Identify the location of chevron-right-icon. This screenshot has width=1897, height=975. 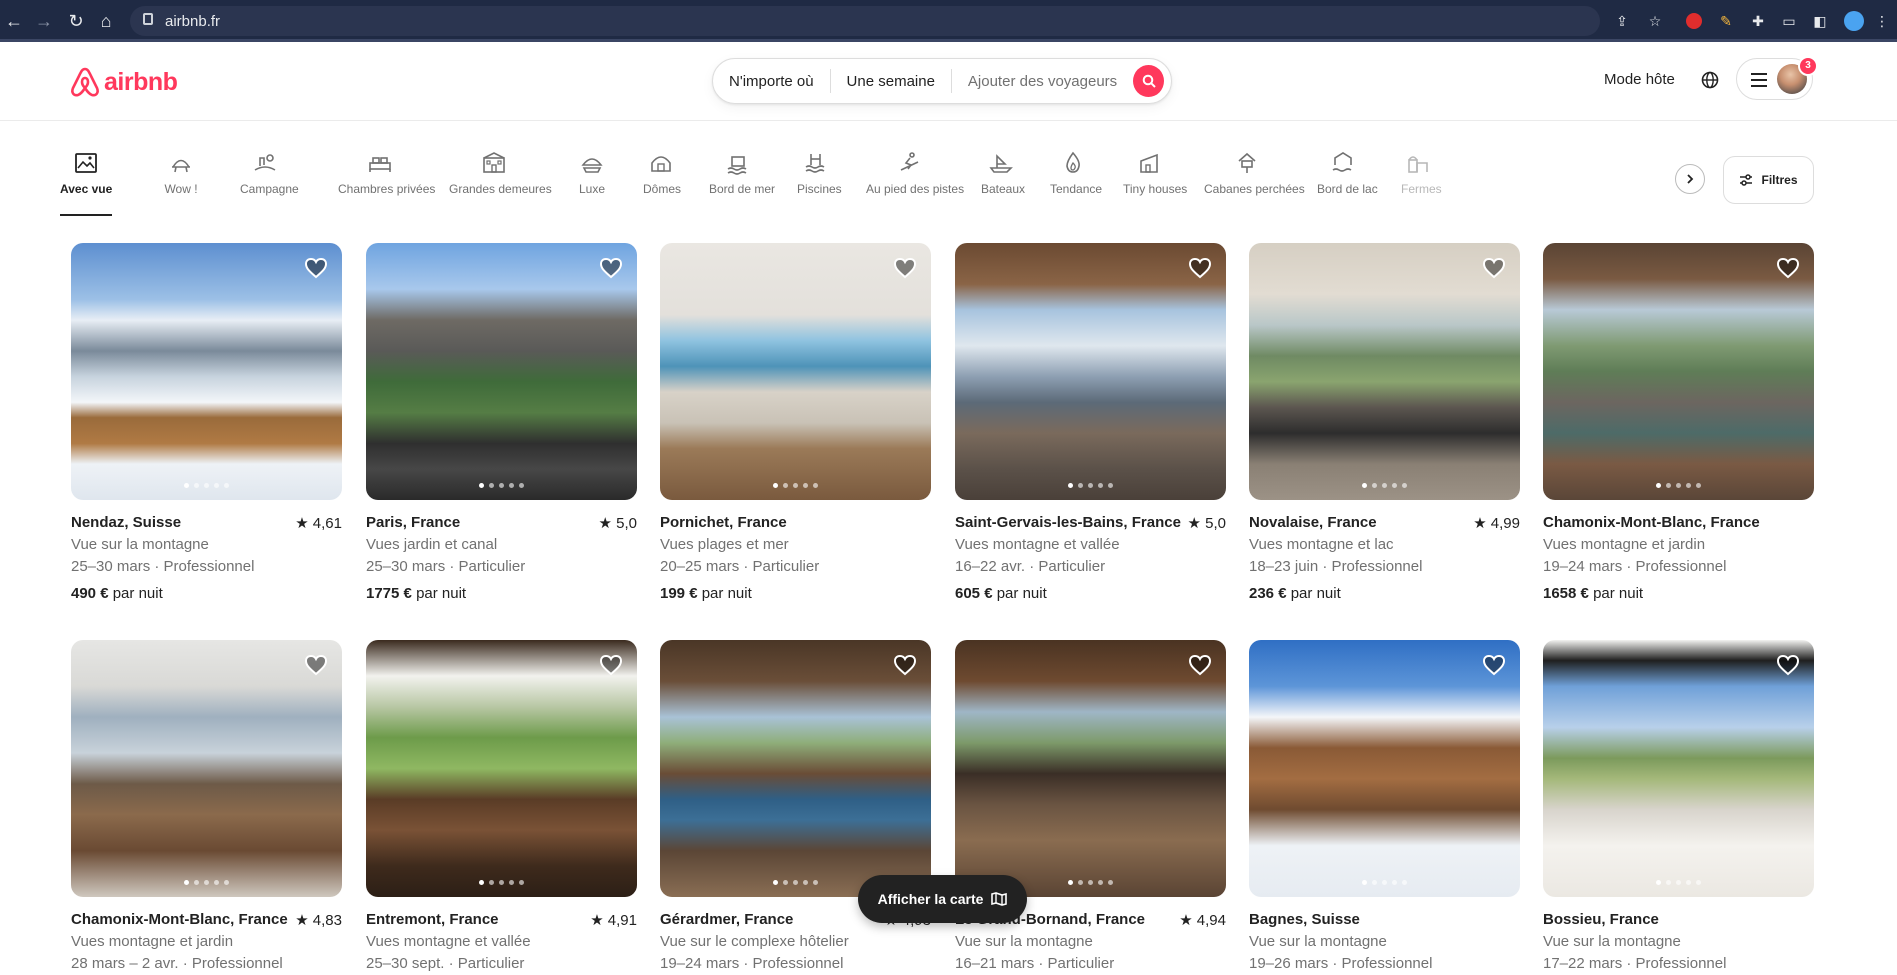
(1690, 179).